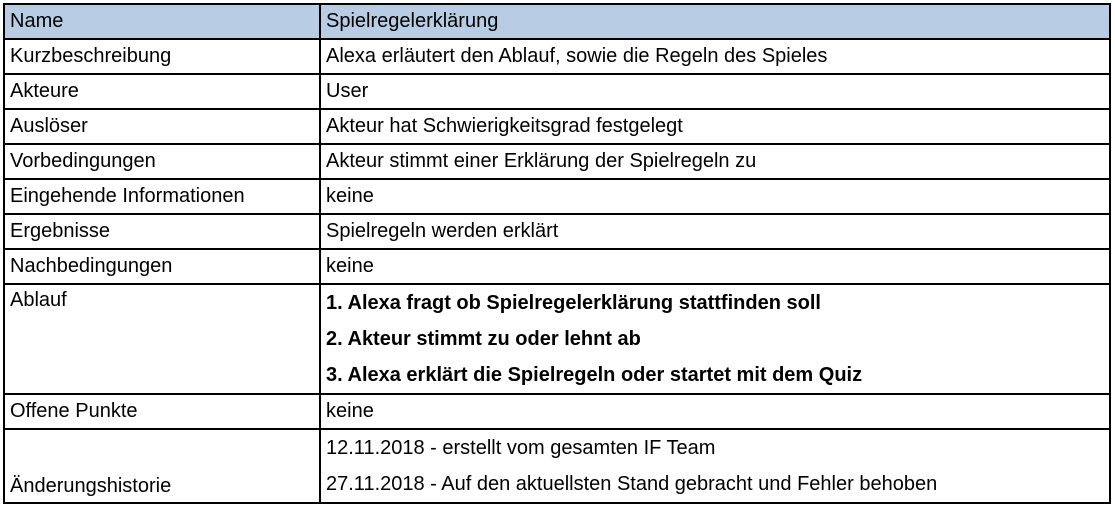 The height and width of the screenshot is (526, 1115). Describe the element at coordinates (715, 91) in the screenshot. I see `value-cell: User` at that location.